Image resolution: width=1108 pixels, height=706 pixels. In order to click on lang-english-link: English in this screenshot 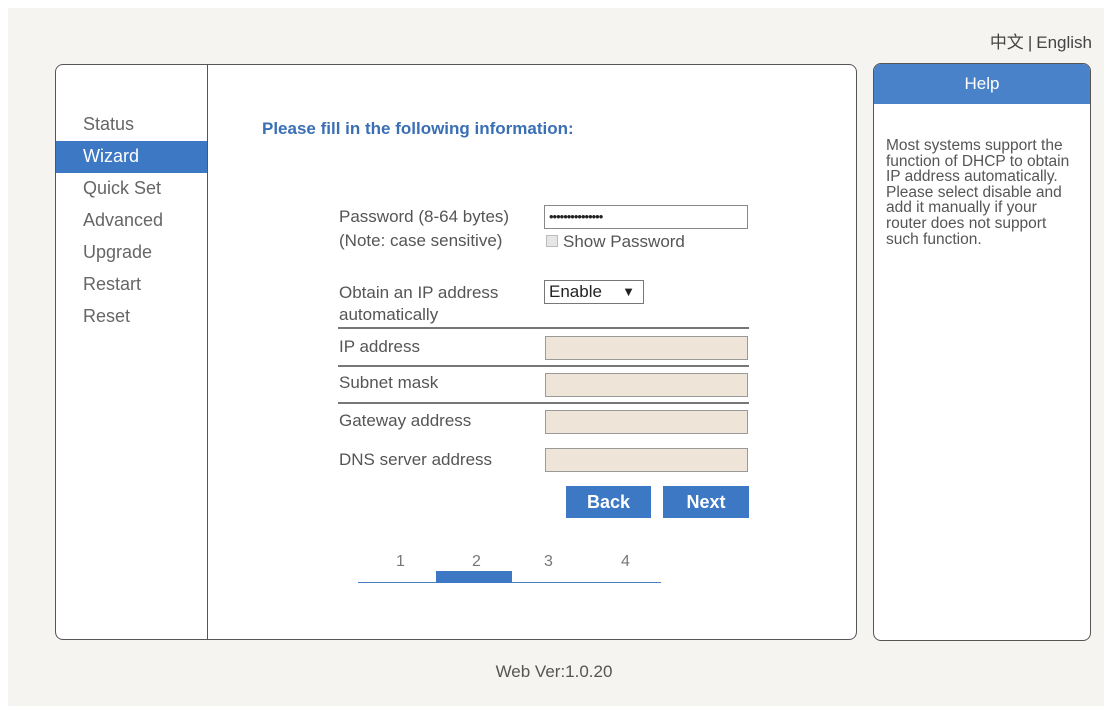, I will do `click(1064, 42)`.